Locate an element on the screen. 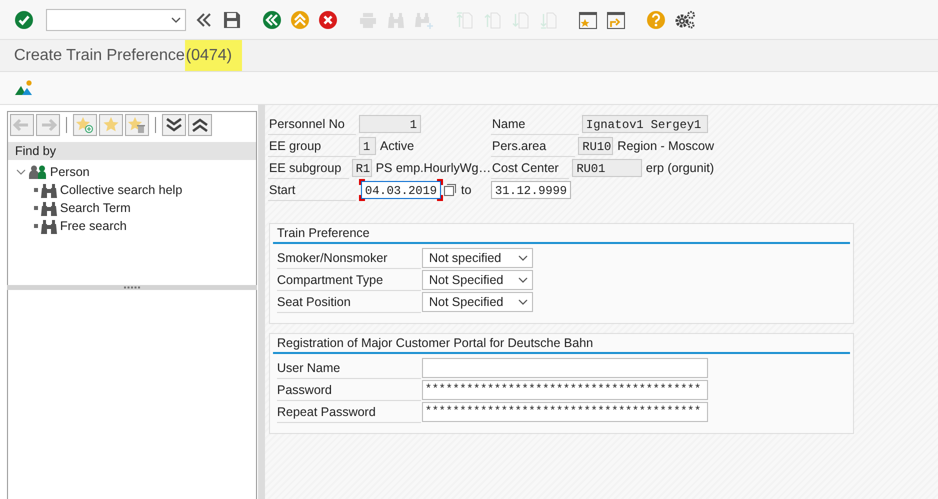 The width and height of the screenshot is (938, 499). field-description: erp (orgunit) is located at coordinates (680, 168).